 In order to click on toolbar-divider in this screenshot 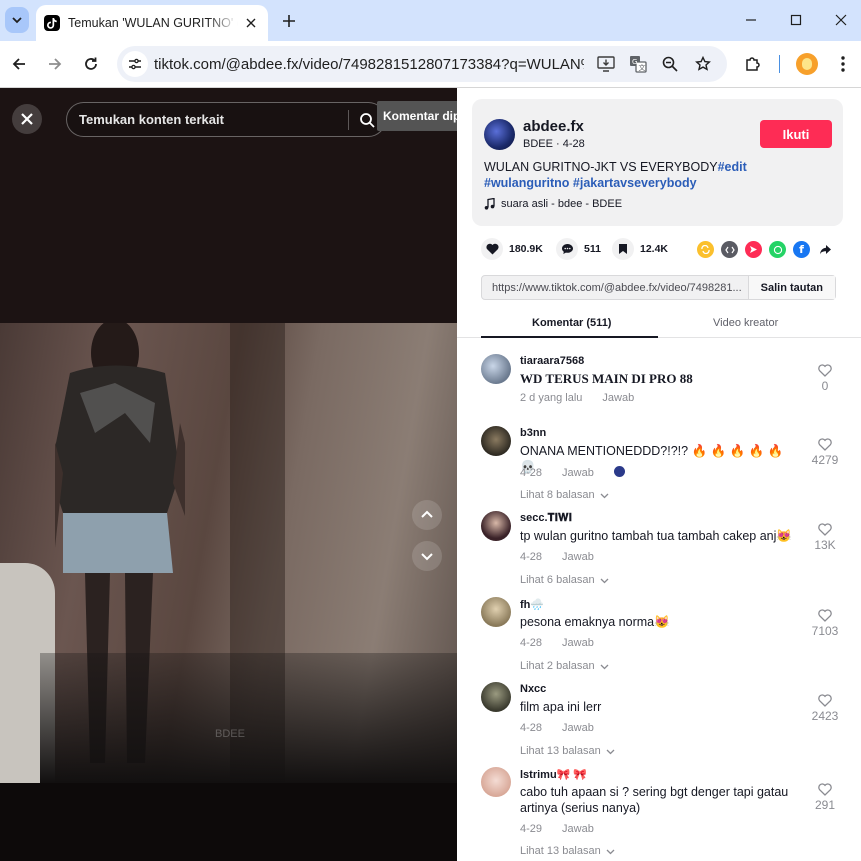, I will do `click(779, 64)`.